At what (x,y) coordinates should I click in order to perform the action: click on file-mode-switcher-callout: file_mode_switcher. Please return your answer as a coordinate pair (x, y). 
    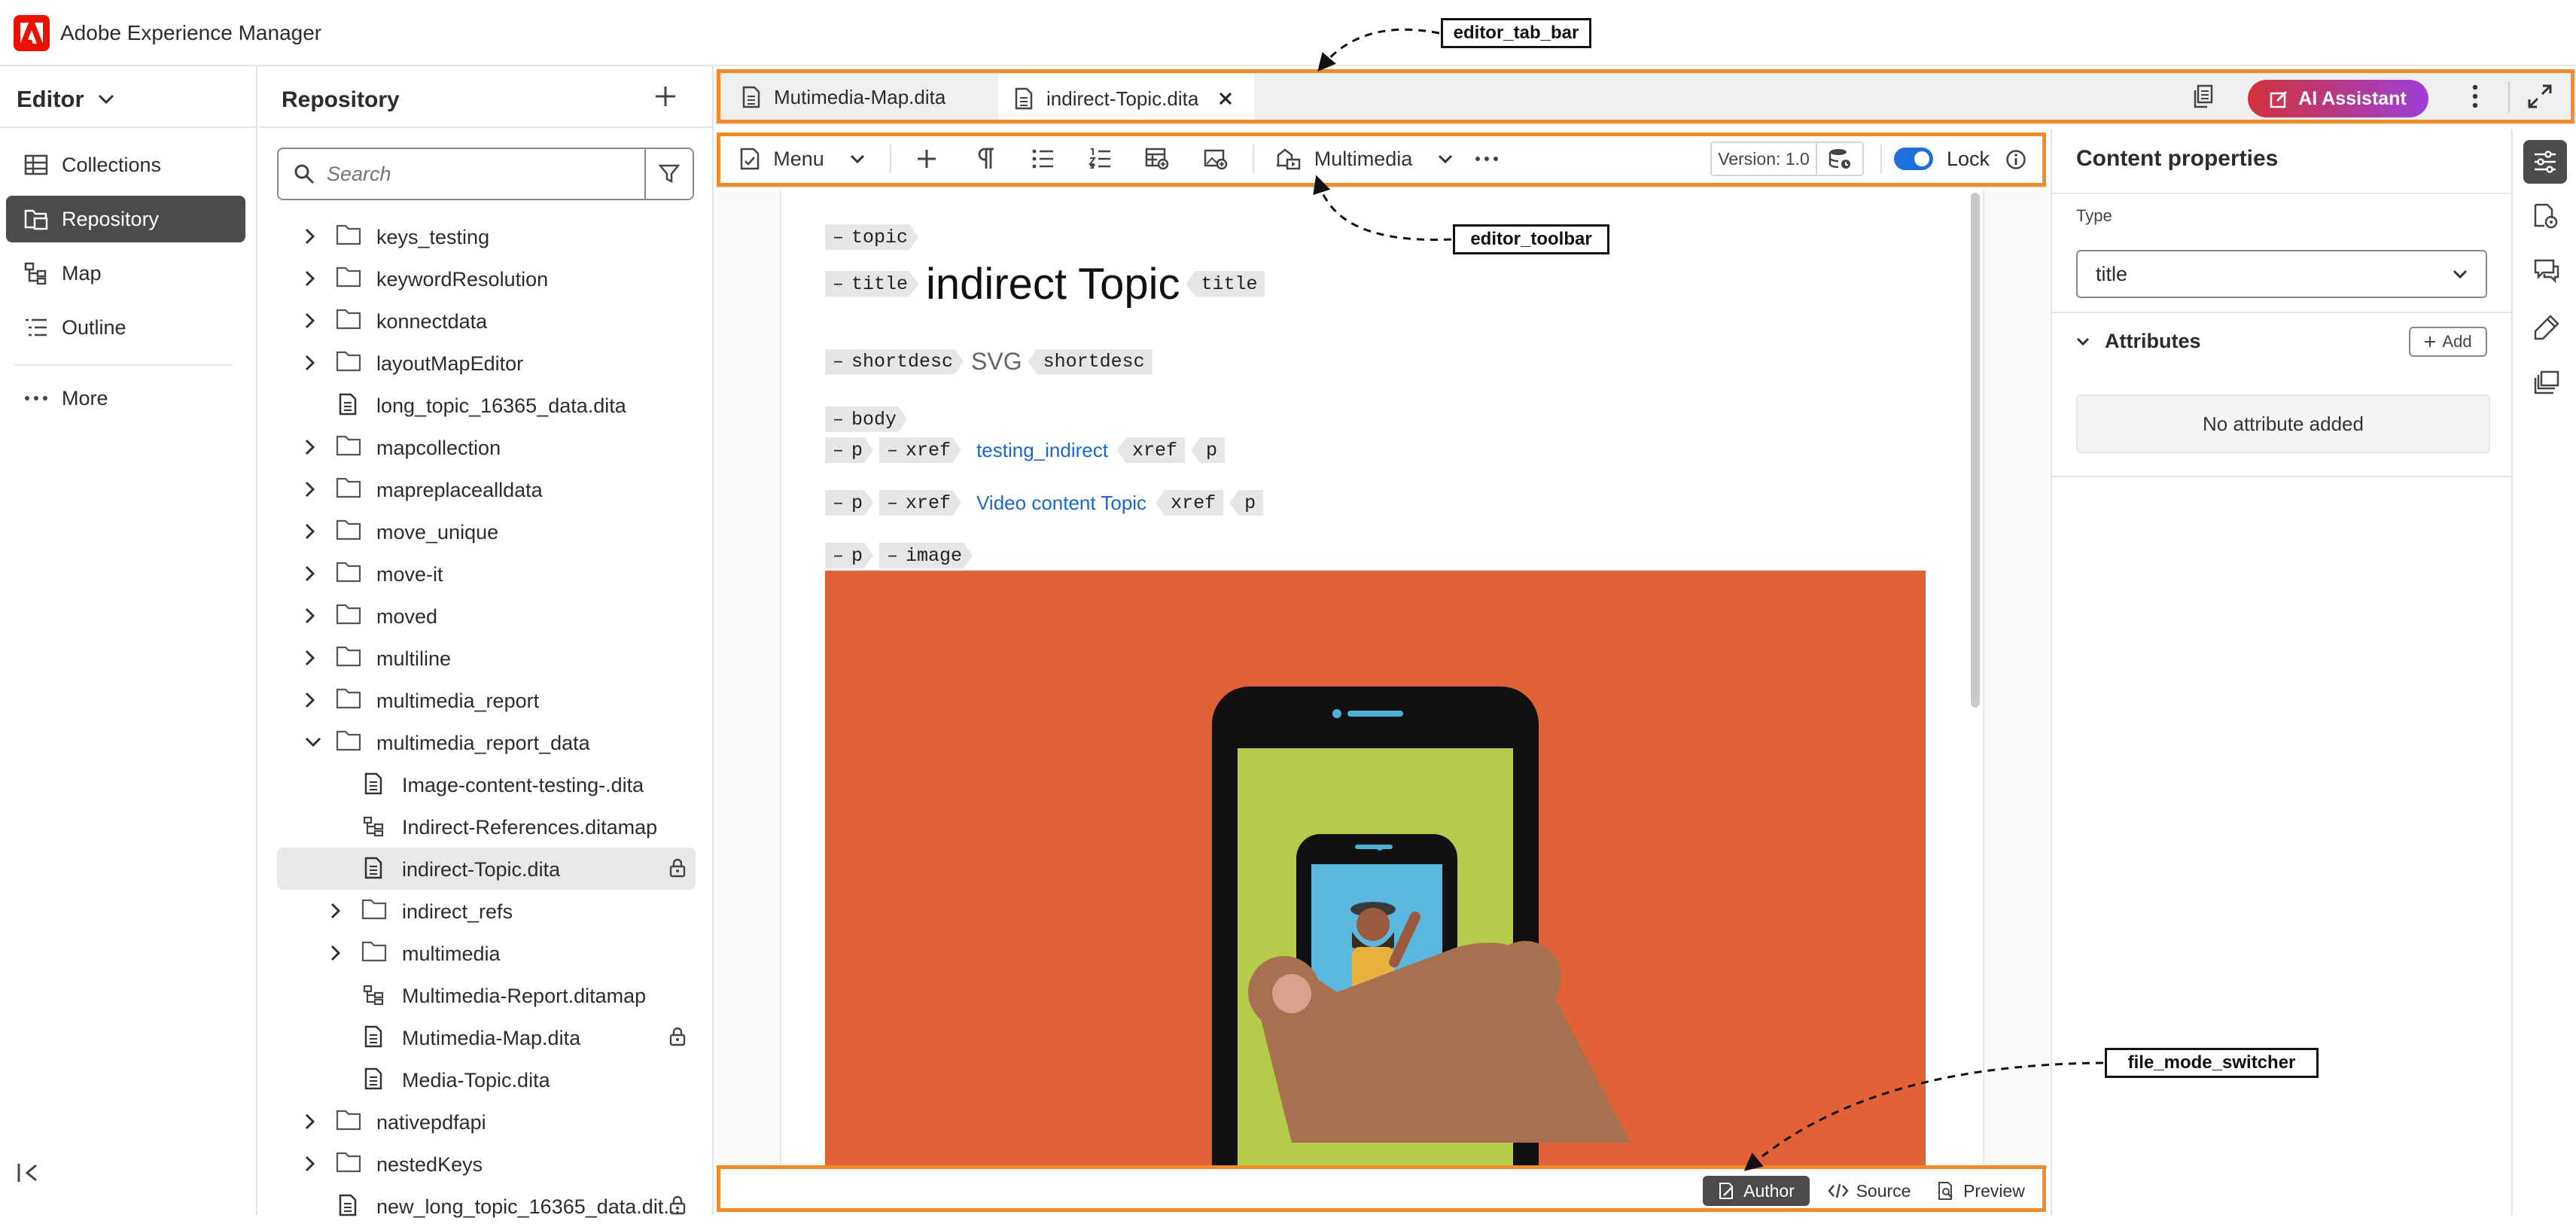
    Looking at the image, I should click on (2212, 1063).